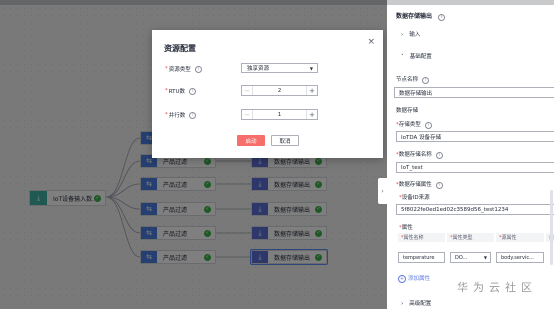 This screenshot has height=309, width=554. What do you see at coordinates (177, 92) in the screenshot?
I see `rtu-label: RTU数` at bounding box center [177, 92].